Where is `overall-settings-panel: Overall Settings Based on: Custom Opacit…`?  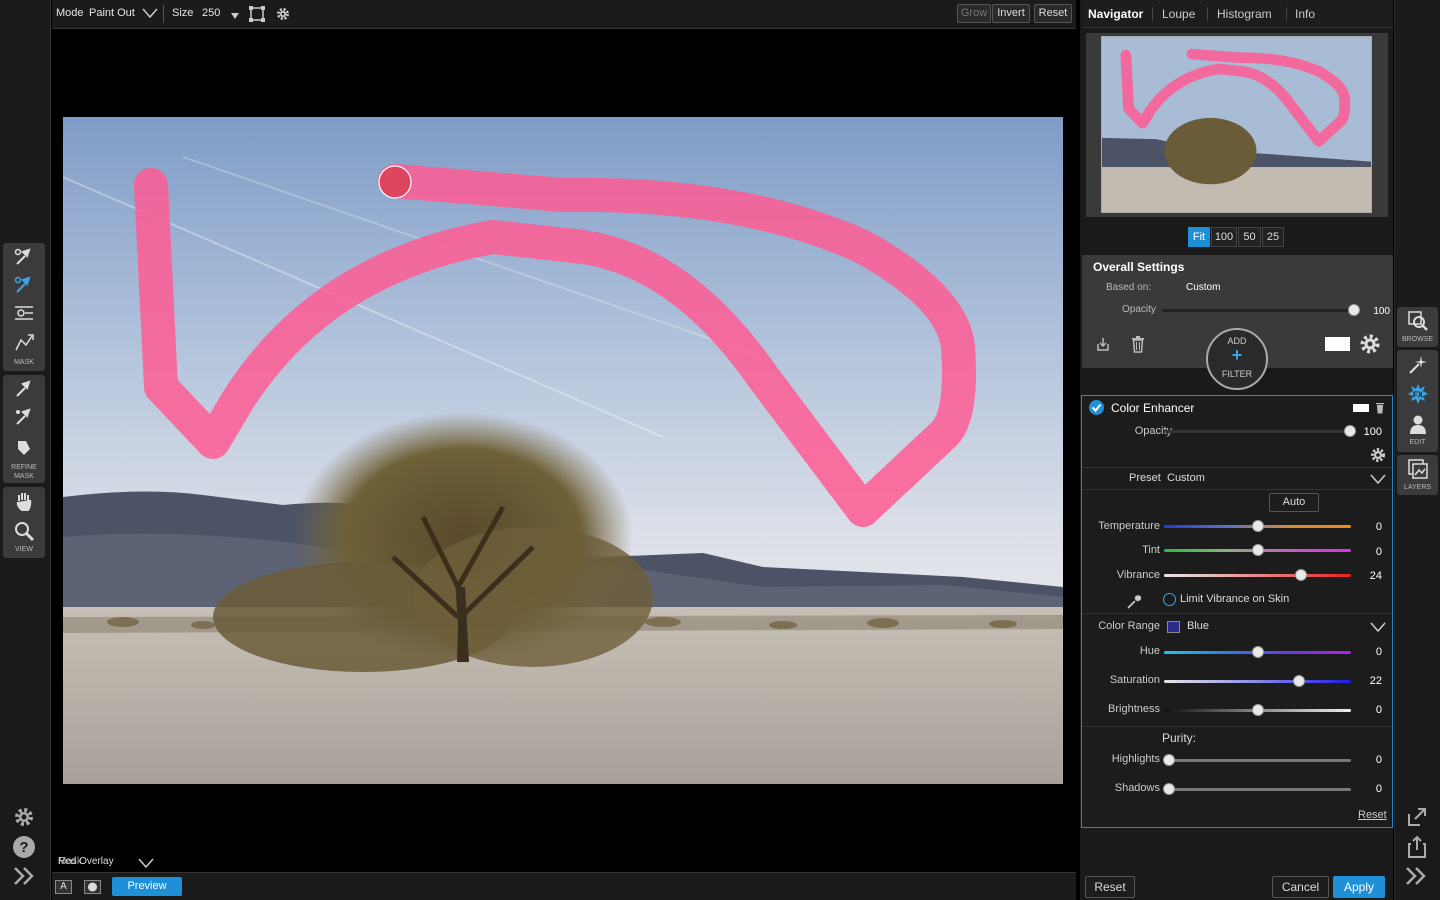
overall-settings-panel: Overall Settings Based on: Custom Opacit… is located at coordinates (1237, 322).